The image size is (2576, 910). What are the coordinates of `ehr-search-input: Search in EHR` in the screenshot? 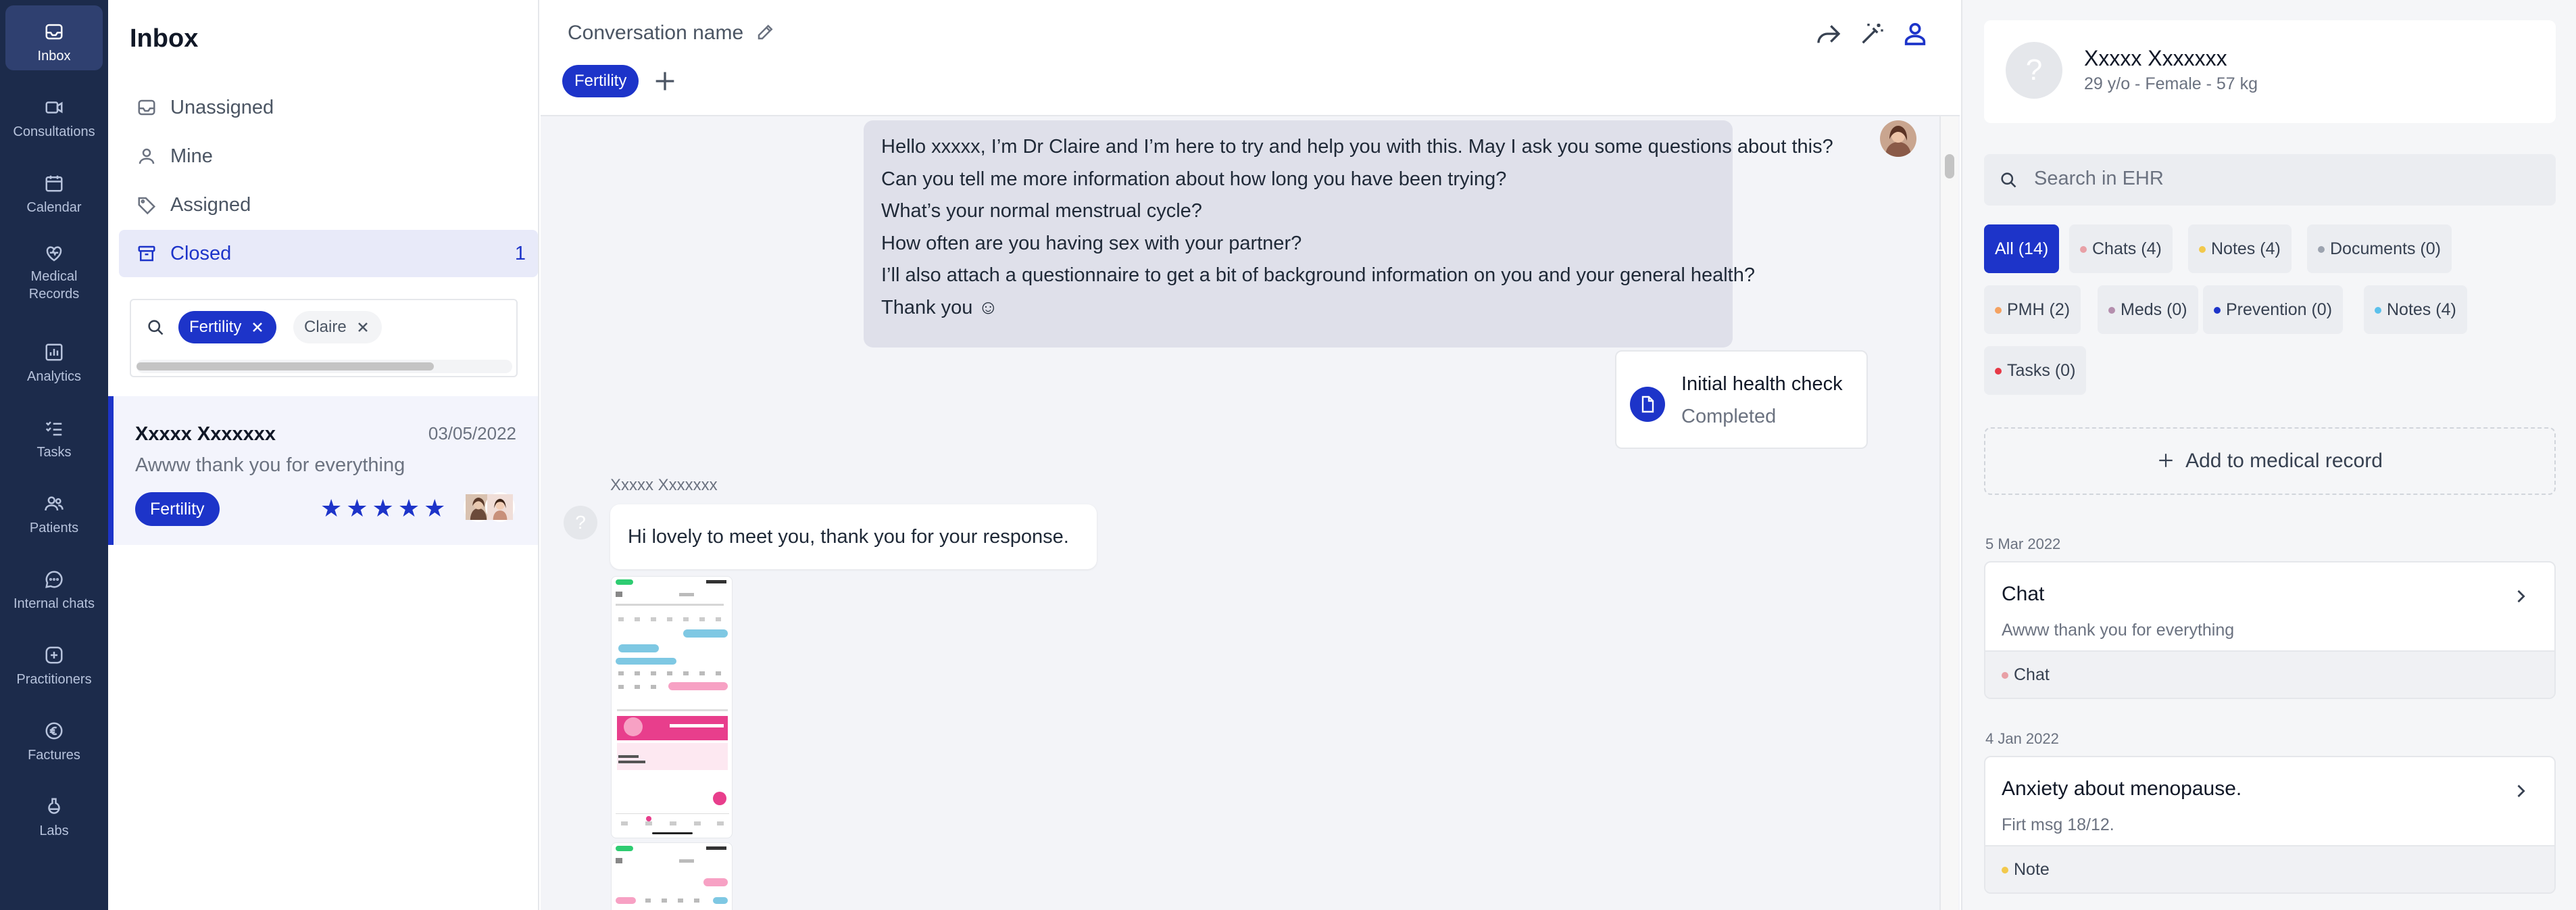 It's located at (2270, 180).